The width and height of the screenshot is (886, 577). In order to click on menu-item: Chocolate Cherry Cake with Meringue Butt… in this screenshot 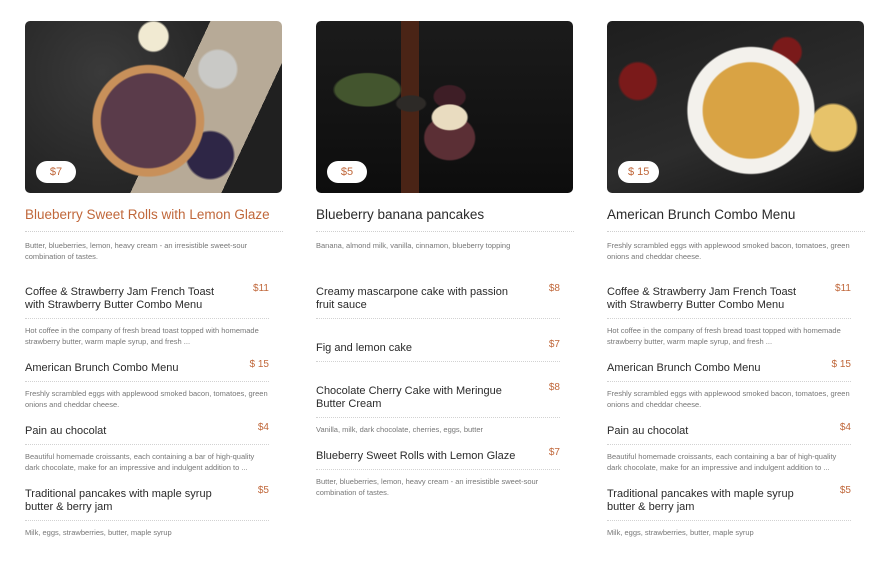, I will do `click(438, 408)`.